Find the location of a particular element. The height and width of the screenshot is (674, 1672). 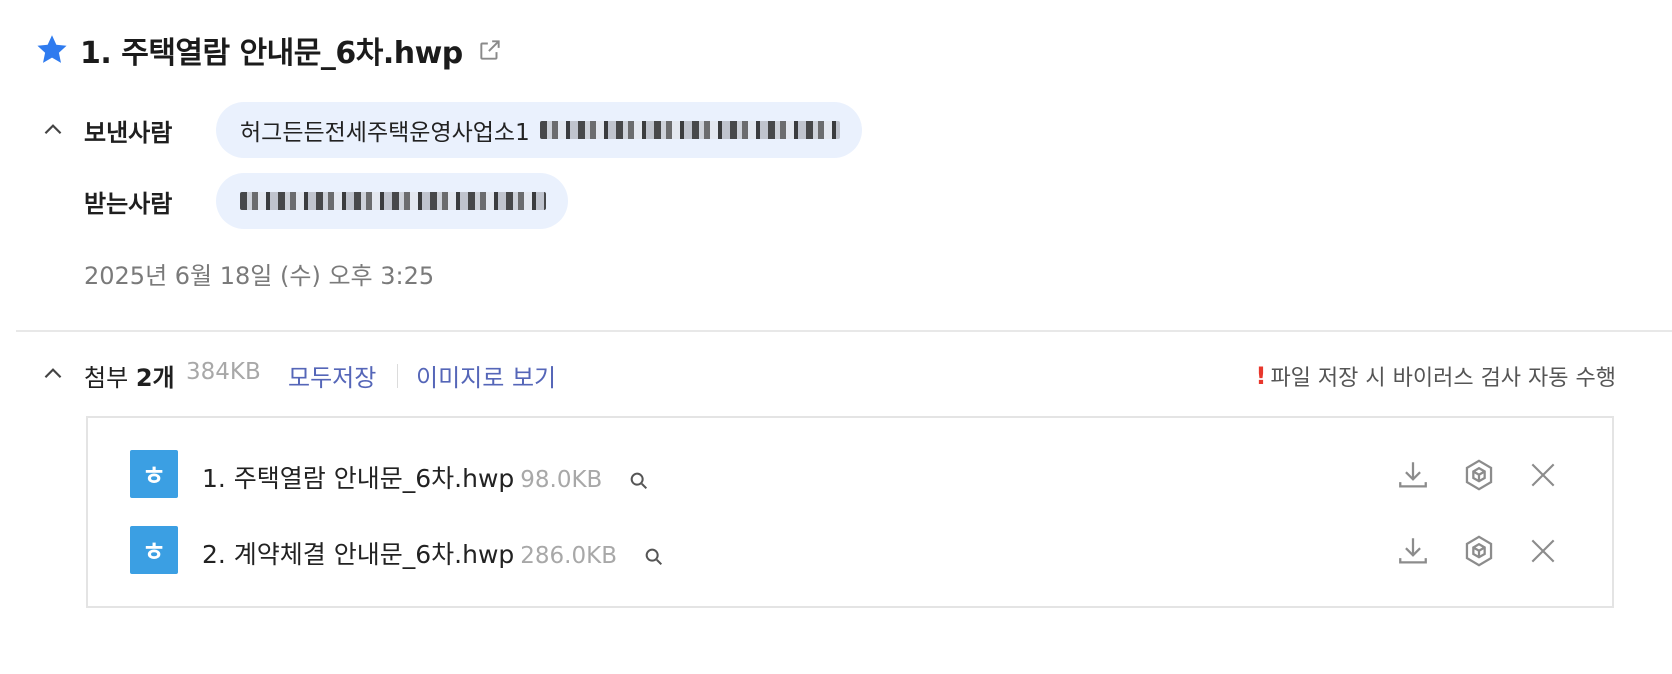

mail-date: 2025년 6월 18일 (수) 오후 3:25 is located at coordinates (259, 276).